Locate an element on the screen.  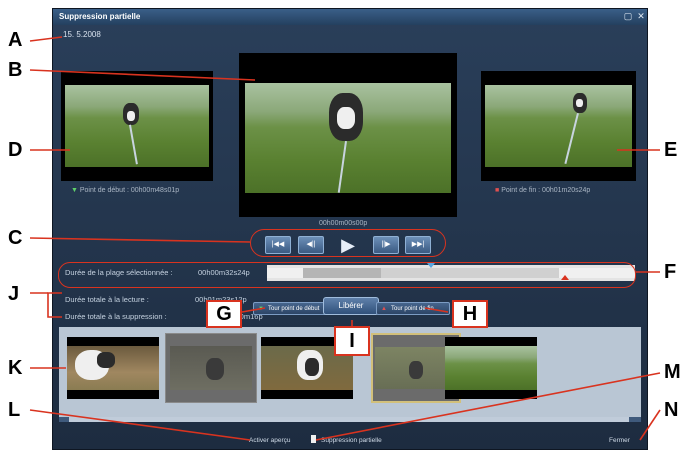
callout-h: H is located at coordinates (470, 314).